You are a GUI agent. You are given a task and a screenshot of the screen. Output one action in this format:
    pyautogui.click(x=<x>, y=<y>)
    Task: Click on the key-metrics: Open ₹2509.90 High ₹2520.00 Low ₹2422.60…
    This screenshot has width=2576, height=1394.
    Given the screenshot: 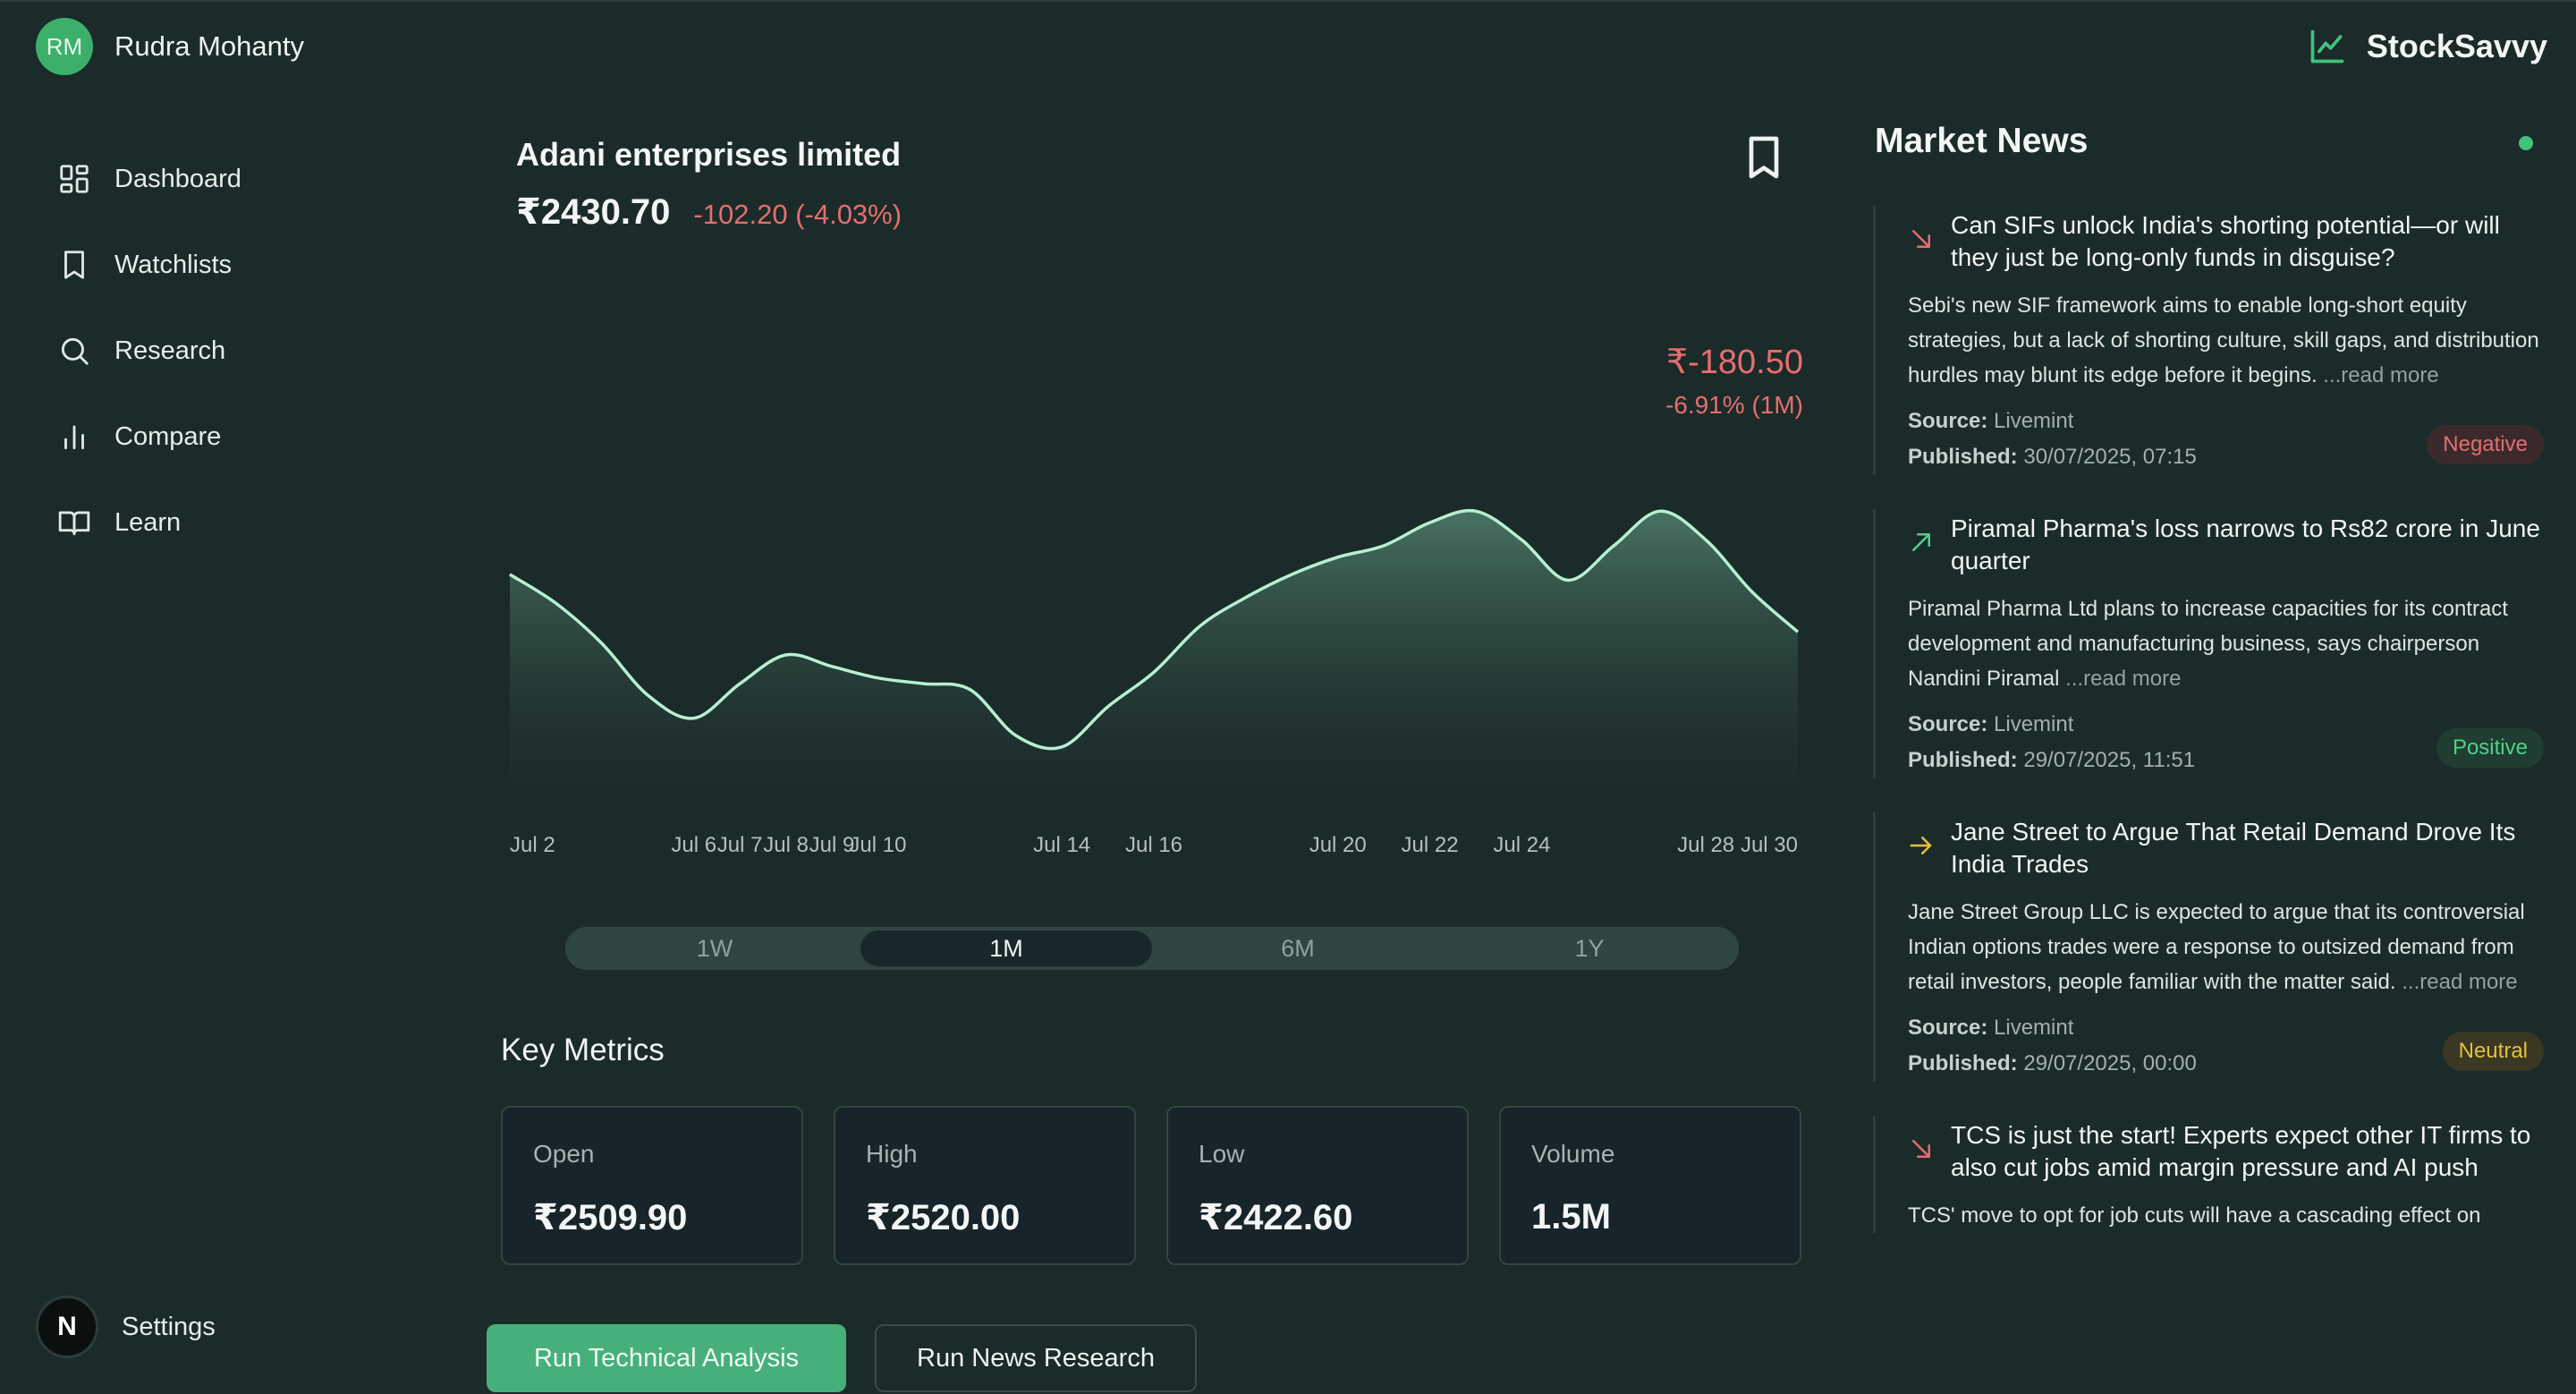 What is the action you would take?
    pyautogui.click(x=1151, y=1185)
    